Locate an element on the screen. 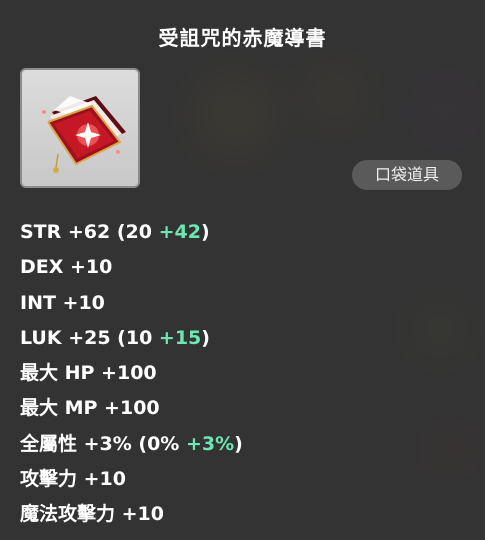 Image resolution: width=485 pixels, height=540 pixels. stat-all-stats: 全屬性 +3% (0% +3%) is located at coordinates (131, 443).